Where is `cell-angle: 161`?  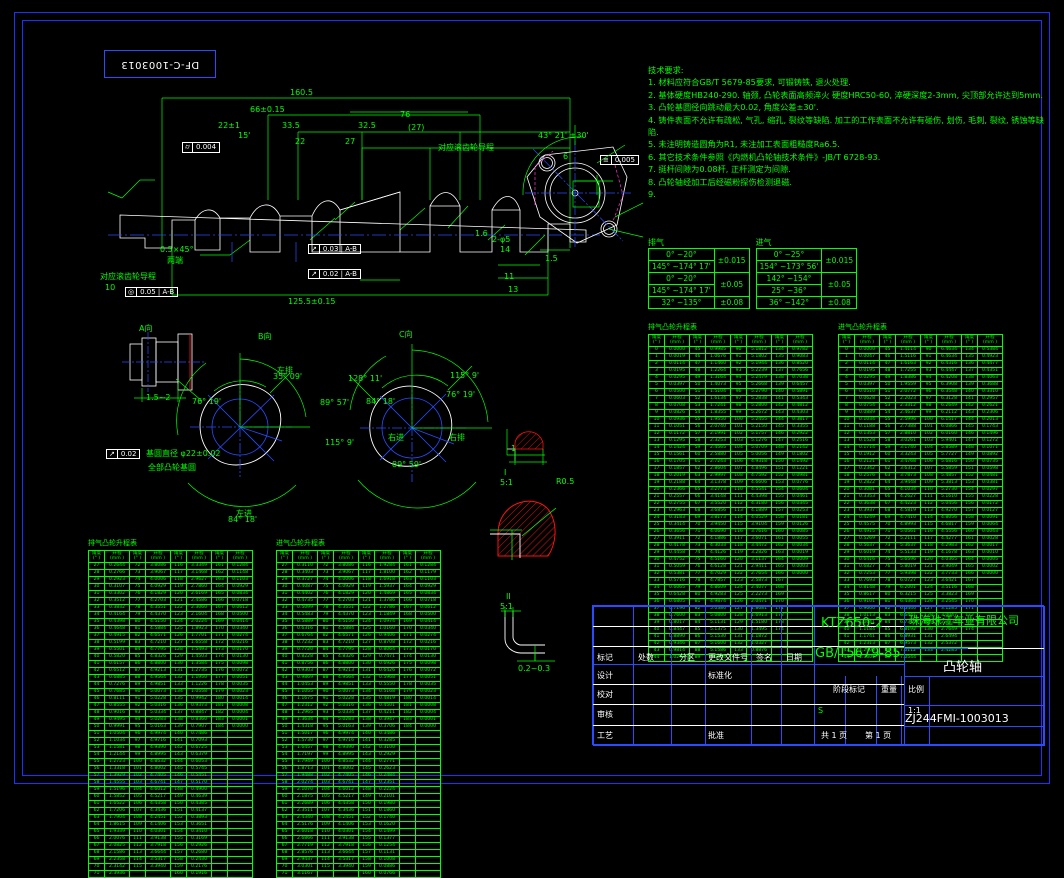
cell-angle: 161 is located at coordinates (407, 565).